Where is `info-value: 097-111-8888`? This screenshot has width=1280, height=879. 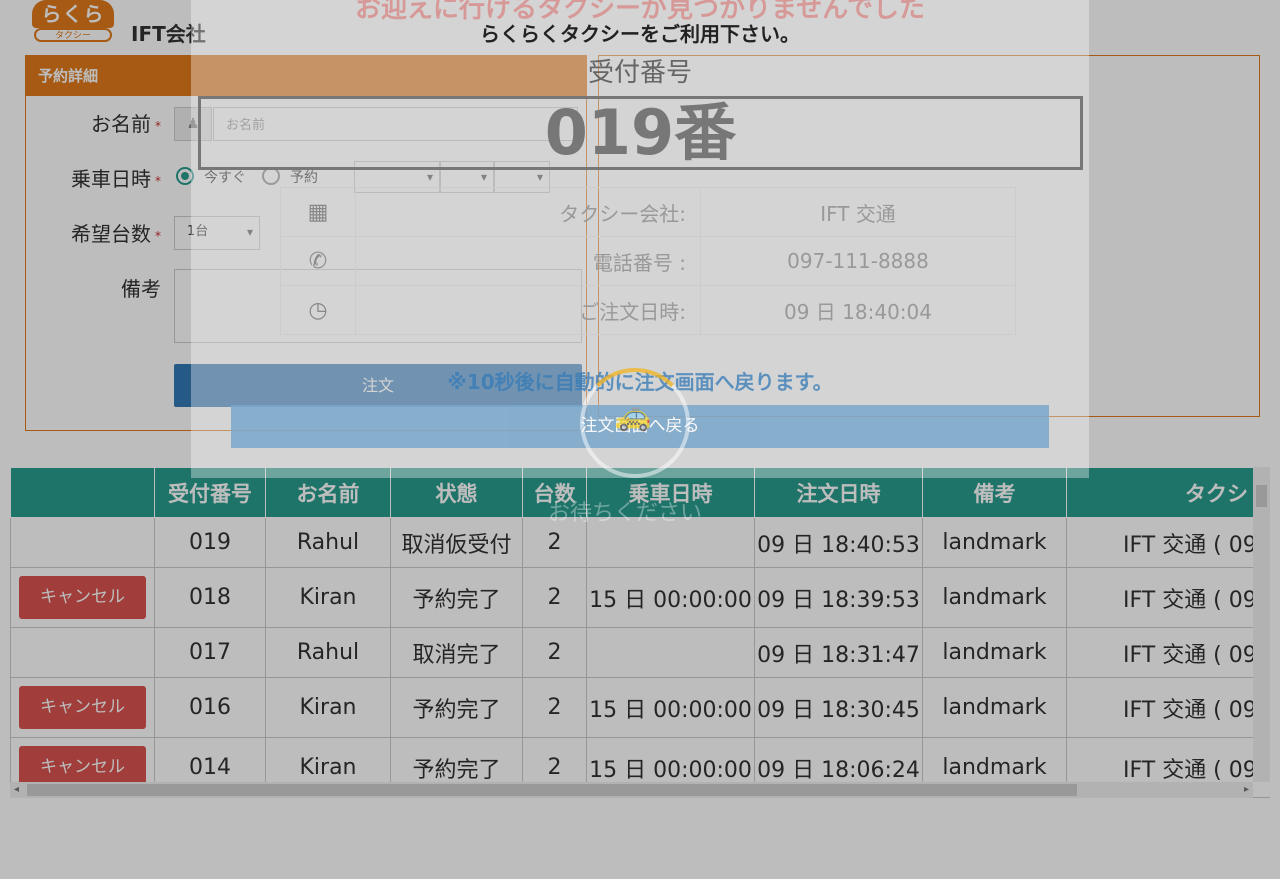 info-value: 097-111-8888 is located at coordinates (858, 261).